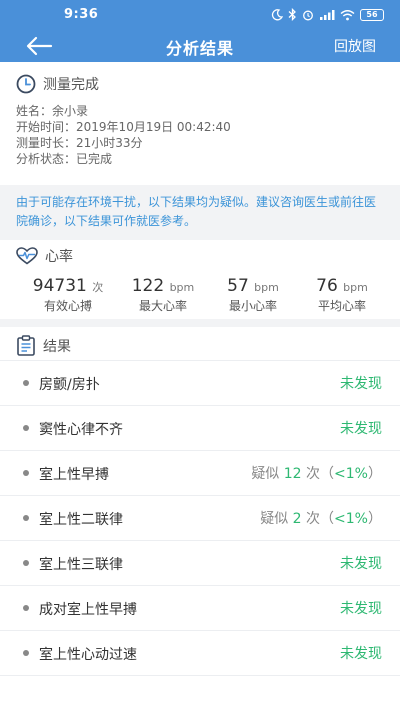 This screenshot has height=711, width=400. Describe the element at coordinates (109, 143) in the screenshot. I see `duration-value: 21小时33分` at that location.